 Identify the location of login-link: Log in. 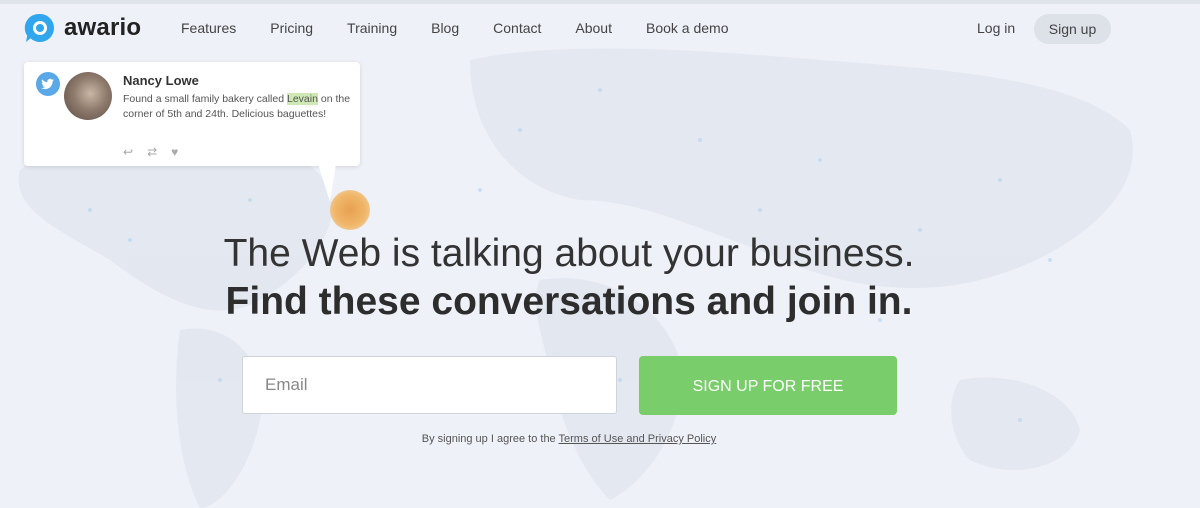
(996, 28).